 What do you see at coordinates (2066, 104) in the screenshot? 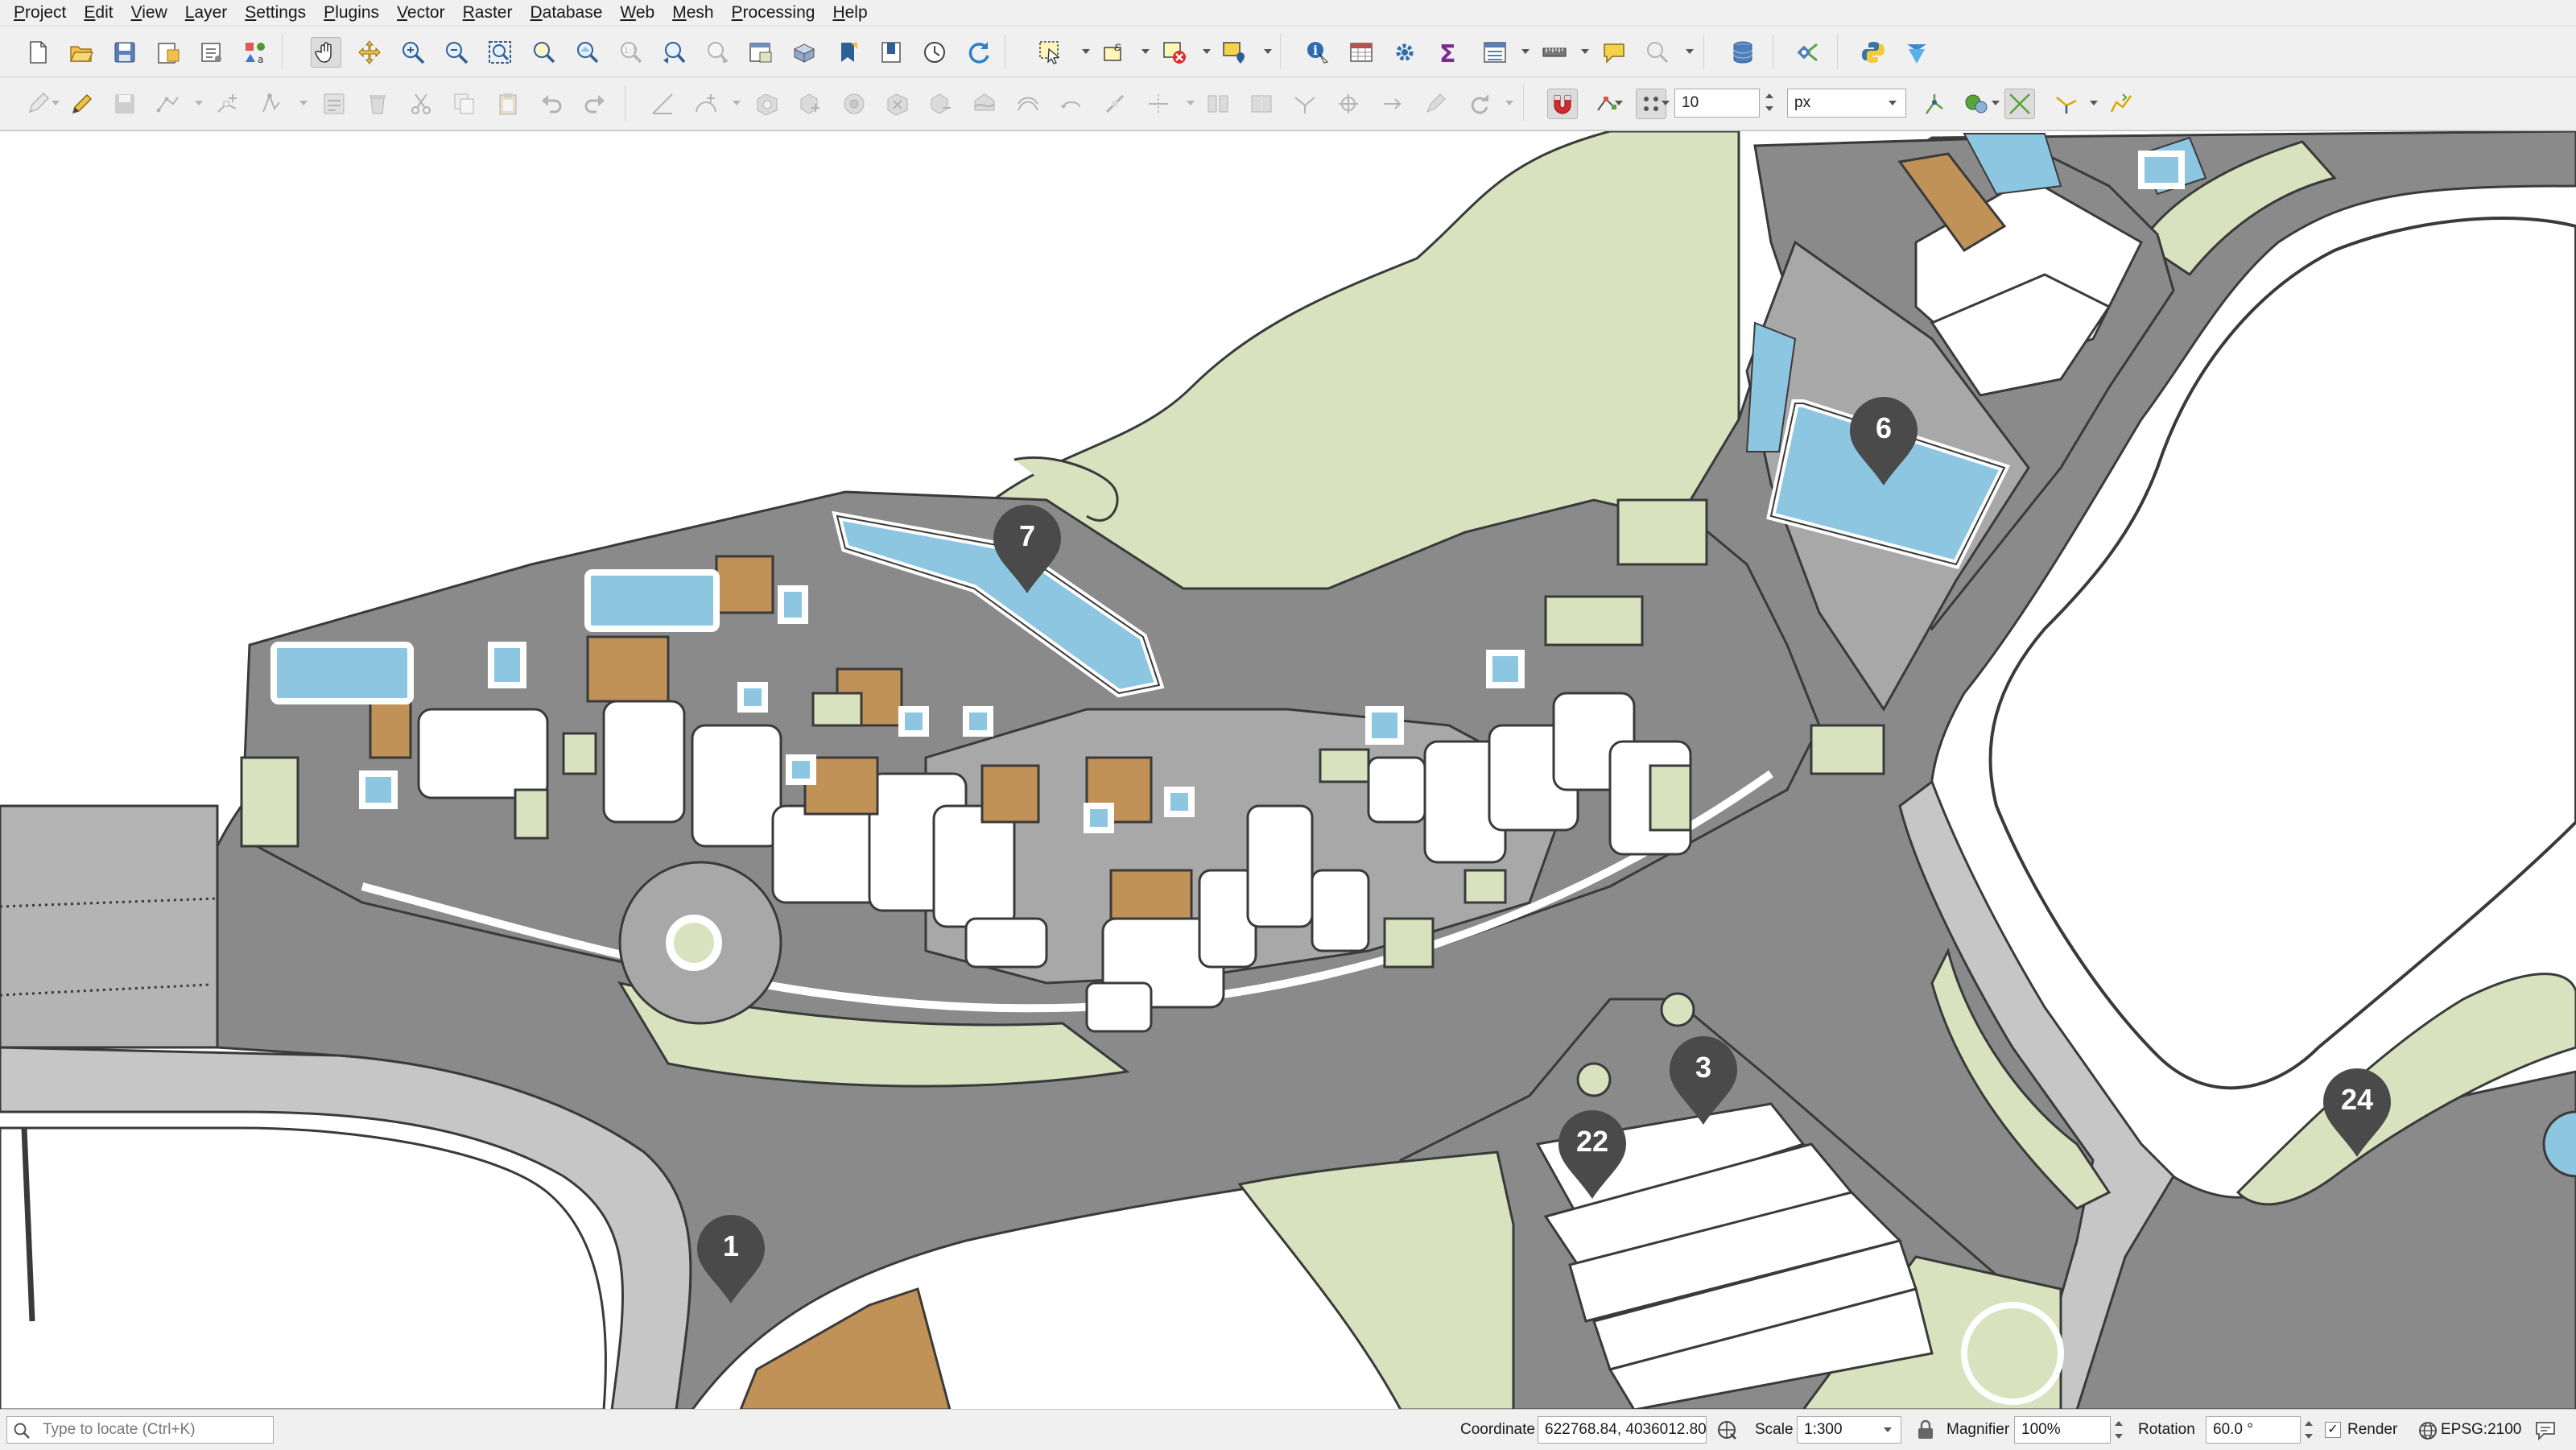
I see `self-snapping-icon` at bounding box center [2066, 104].